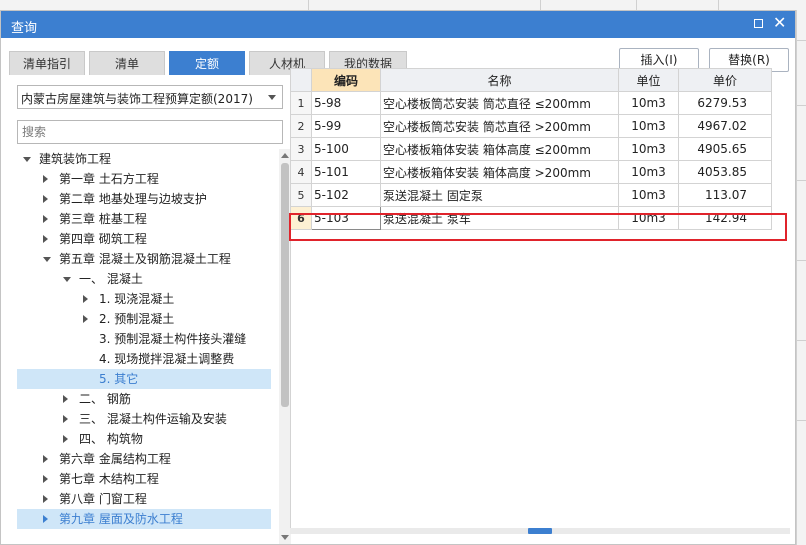 This screenshot has height=545, width=806. Describe the element at coordinates (167, 359) in the screenshot. I see `tree-item-label: 4. 现场搅拌混凝土调整费` at that location.